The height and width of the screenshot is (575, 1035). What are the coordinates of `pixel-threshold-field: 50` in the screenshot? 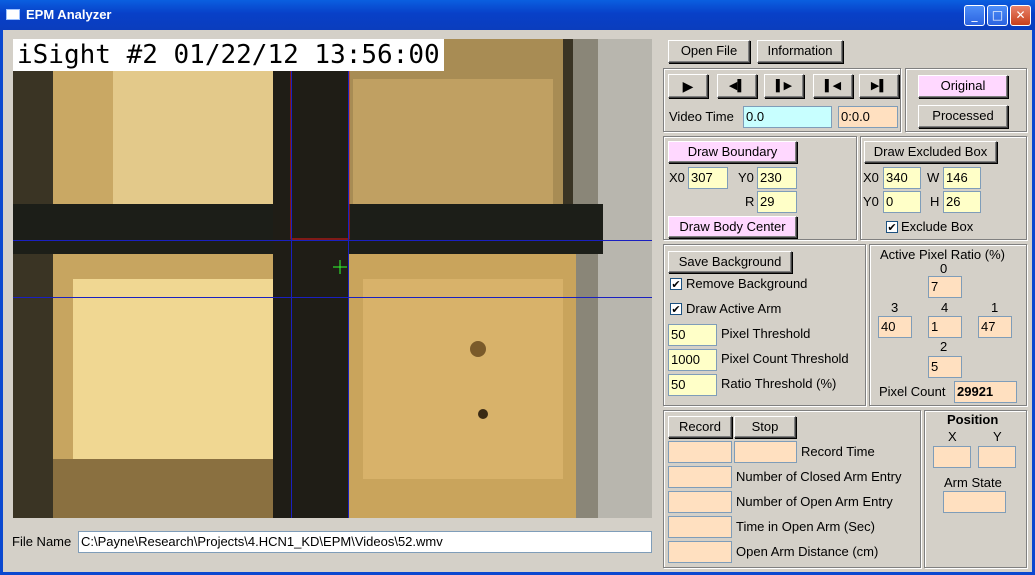 It's located at (692, 335).